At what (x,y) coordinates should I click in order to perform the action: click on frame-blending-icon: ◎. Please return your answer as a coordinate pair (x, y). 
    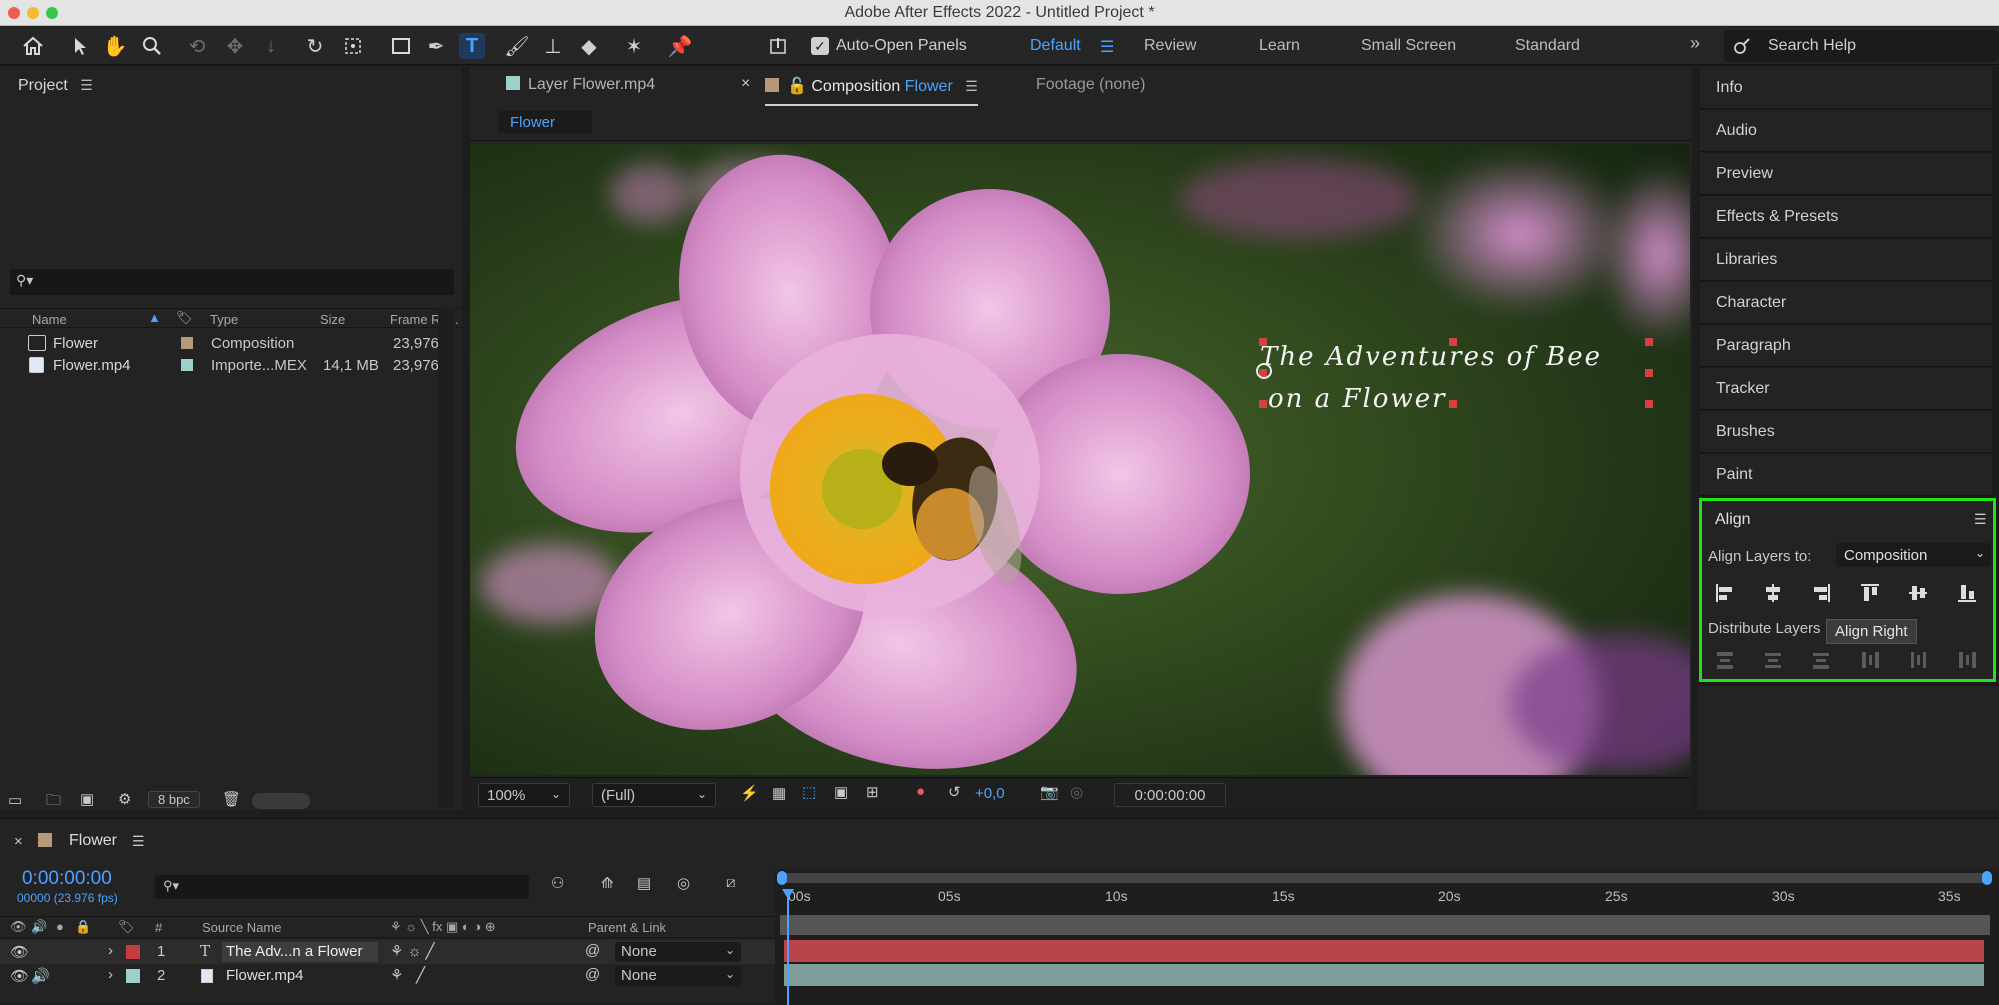
    Looking at the image, I should click on (683, 883).